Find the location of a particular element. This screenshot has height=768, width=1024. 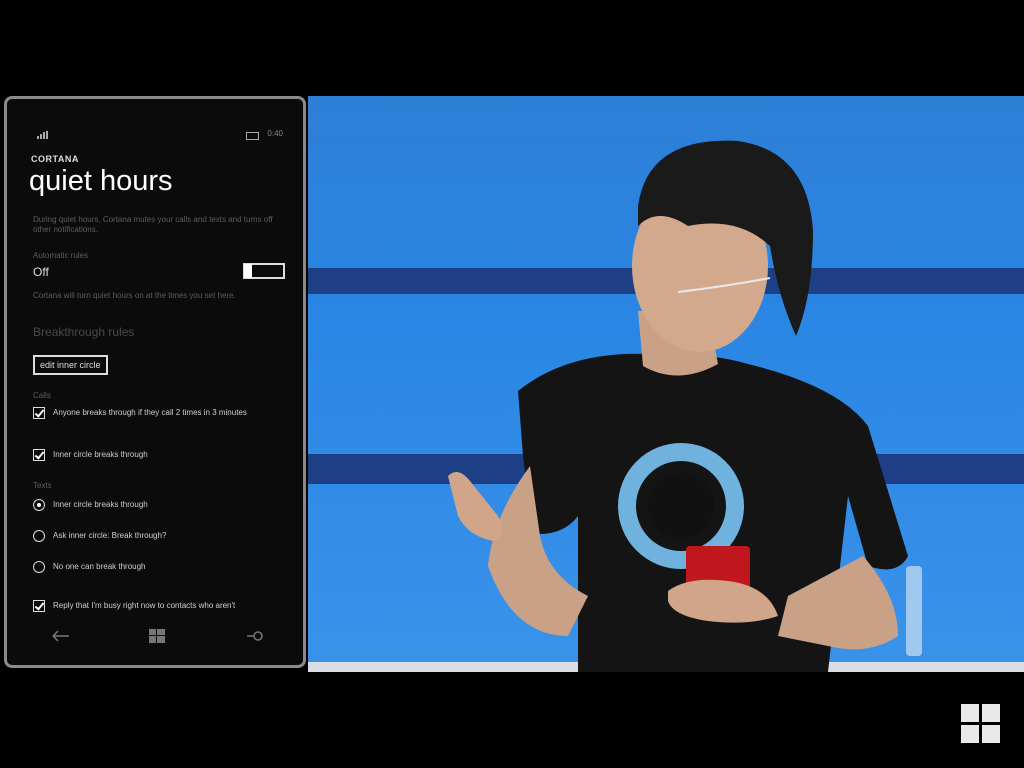

radio-selected-icon is located at coordinates (39, 505).